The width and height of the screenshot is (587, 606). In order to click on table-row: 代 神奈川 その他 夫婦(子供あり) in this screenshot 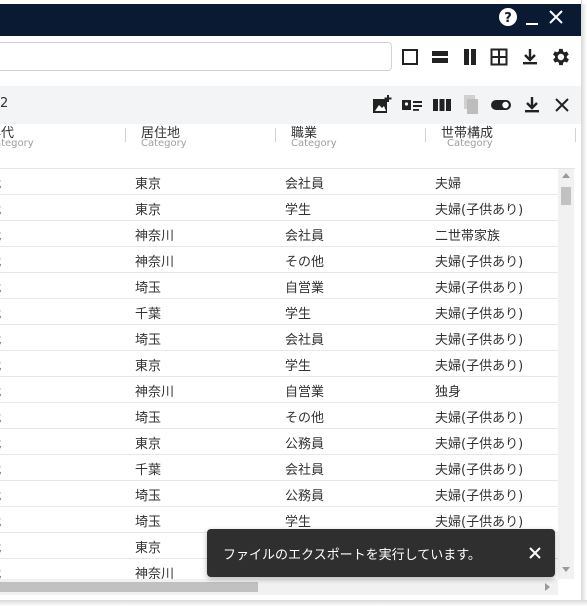, I will do `click(279, 260)`.